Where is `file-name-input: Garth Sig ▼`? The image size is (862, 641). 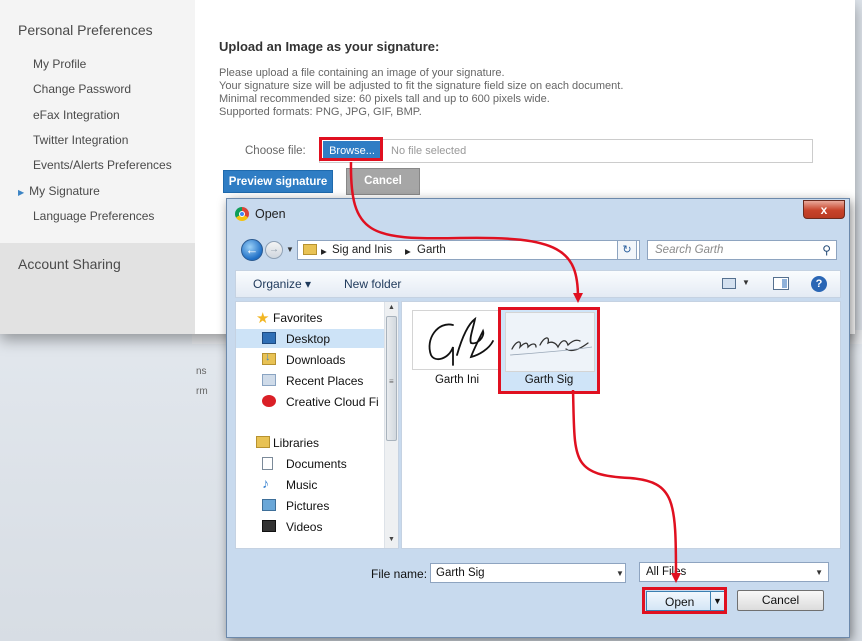
file-name-input: Garth Sig ▼ is located at coordinates (528, 573).